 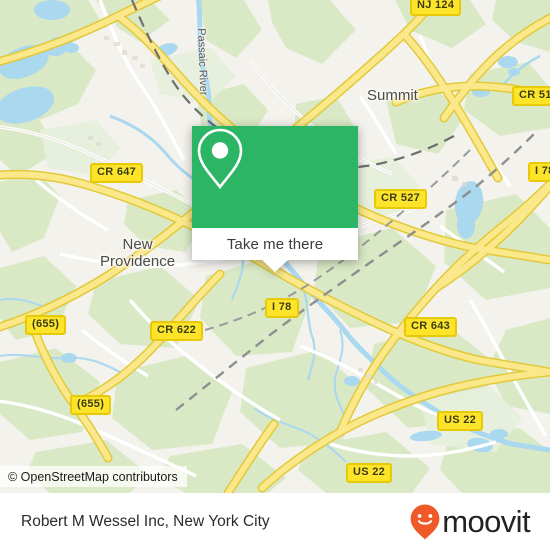 What do you see at coordinates (91, 405) in the screenshot?
I see `road-shield-655-lower: (655)` at bounding box center [91, 405].